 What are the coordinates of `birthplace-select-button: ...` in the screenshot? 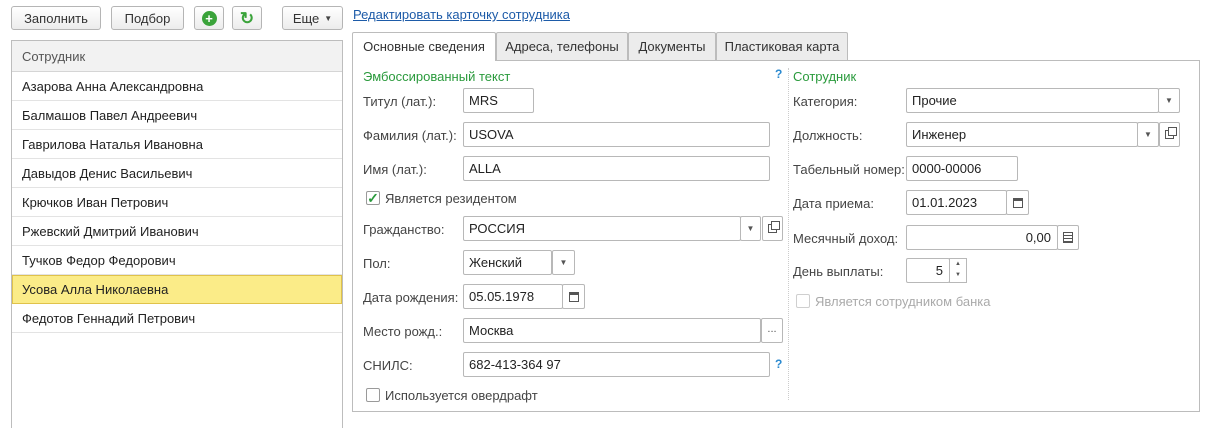 It's located at (772, 330).